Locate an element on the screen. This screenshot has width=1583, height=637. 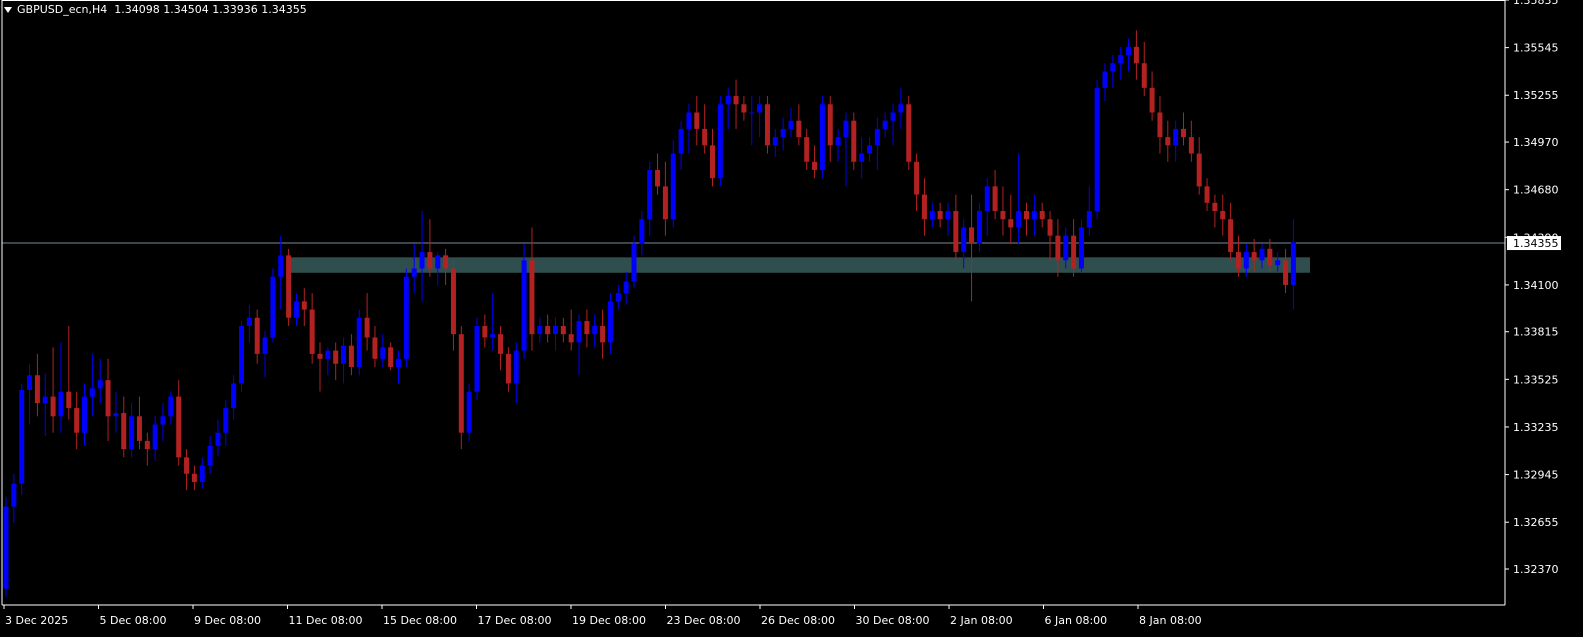
y-tick-label: 1.32945 is located at coordinates (1536, 475).